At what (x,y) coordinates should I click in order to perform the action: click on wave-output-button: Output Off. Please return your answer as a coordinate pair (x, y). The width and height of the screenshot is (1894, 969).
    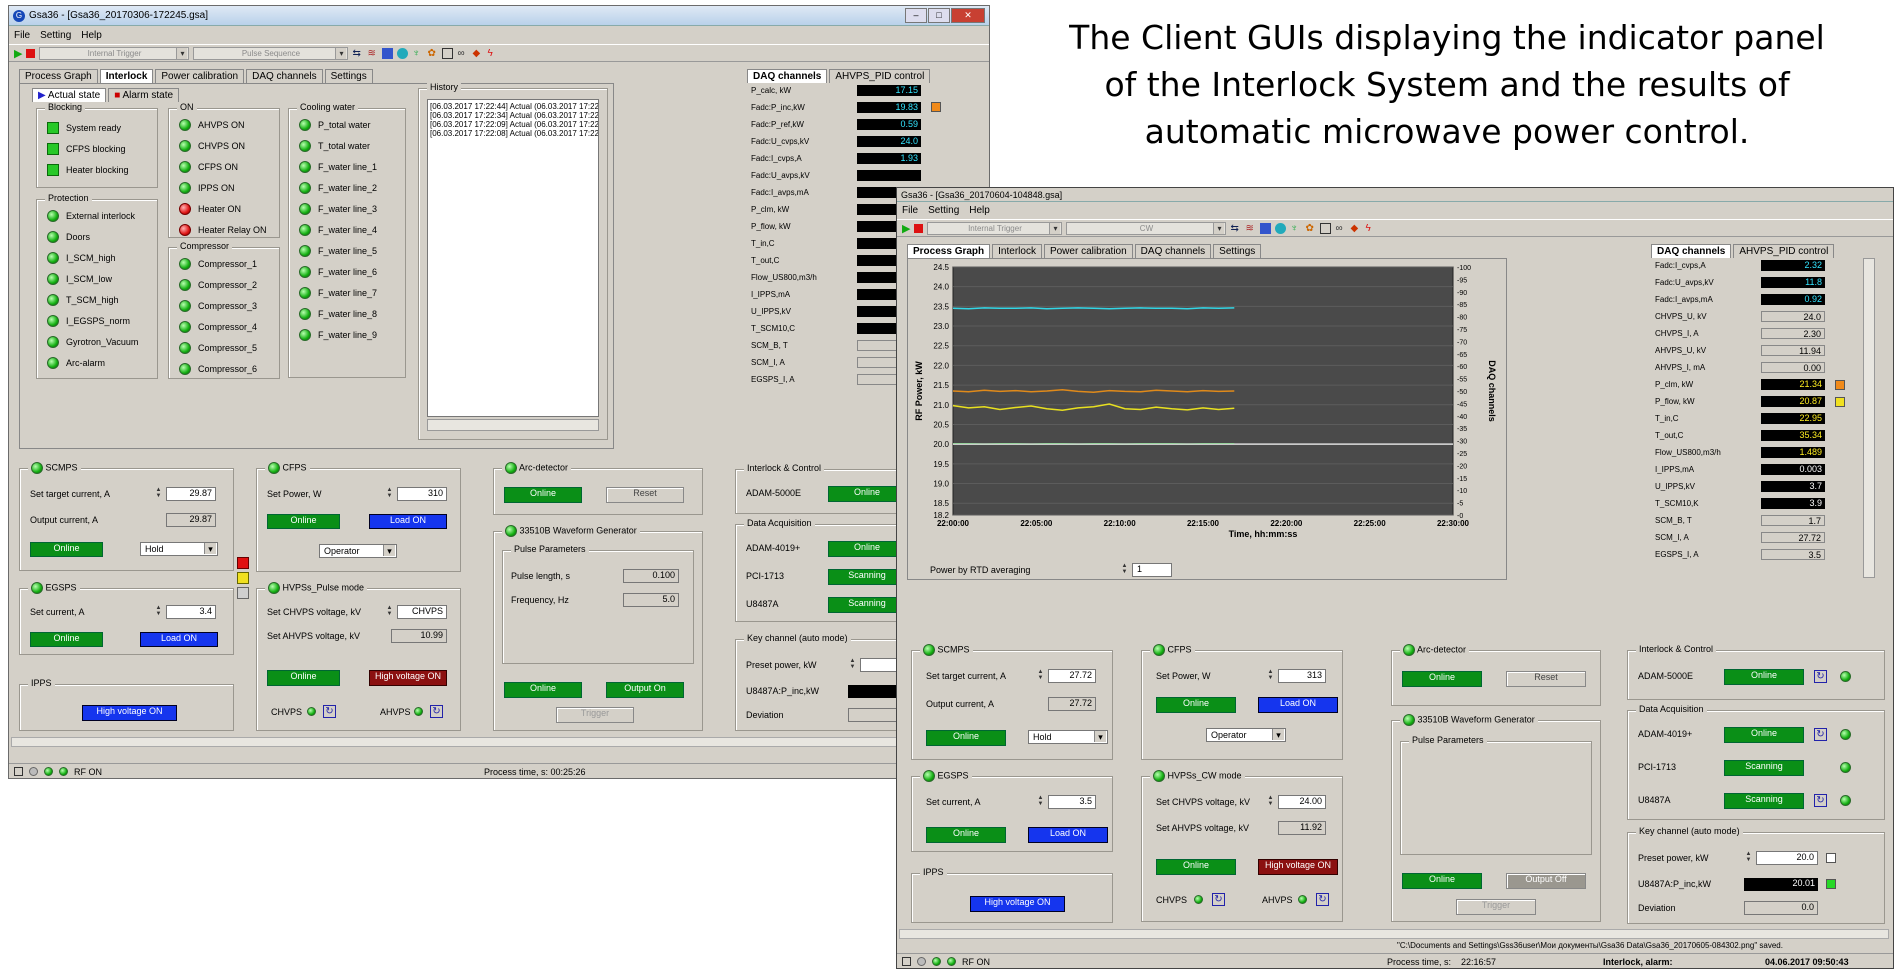
    Looking at the image, I should click on (1546, 881).